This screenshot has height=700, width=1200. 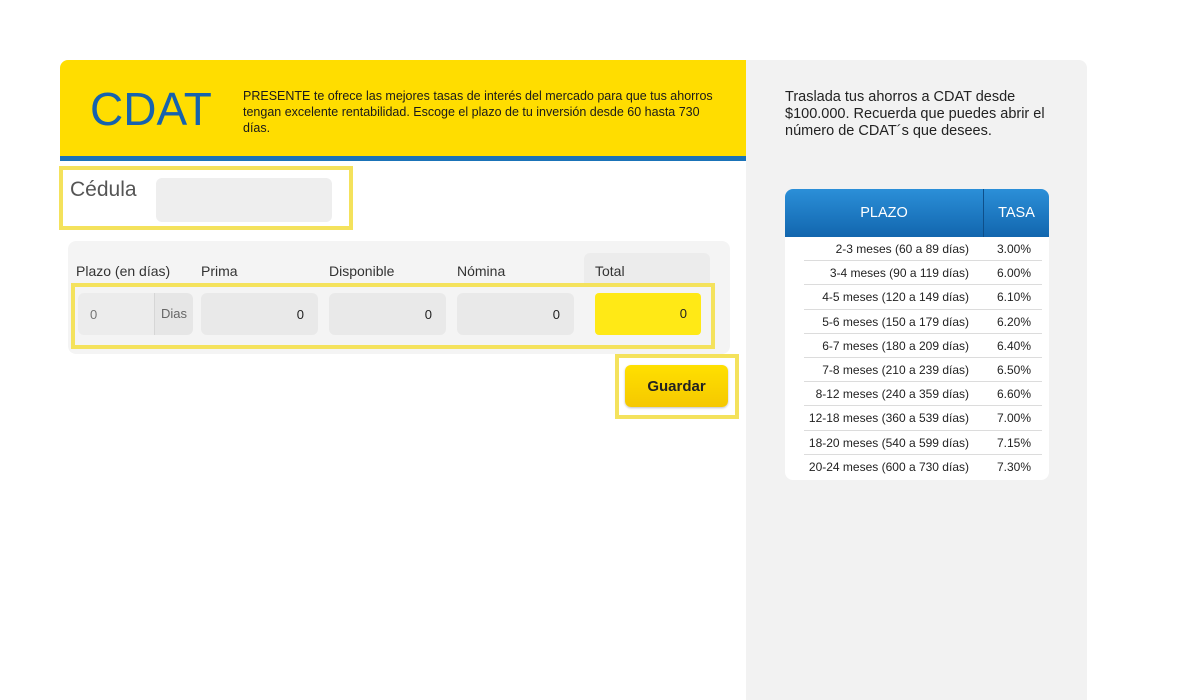 What do you see at coordinates (902, 249) in the screenshot?
I see `rate-plazo: 2-3 meses (60 a 89 días)` at bounding box center [902, 249].